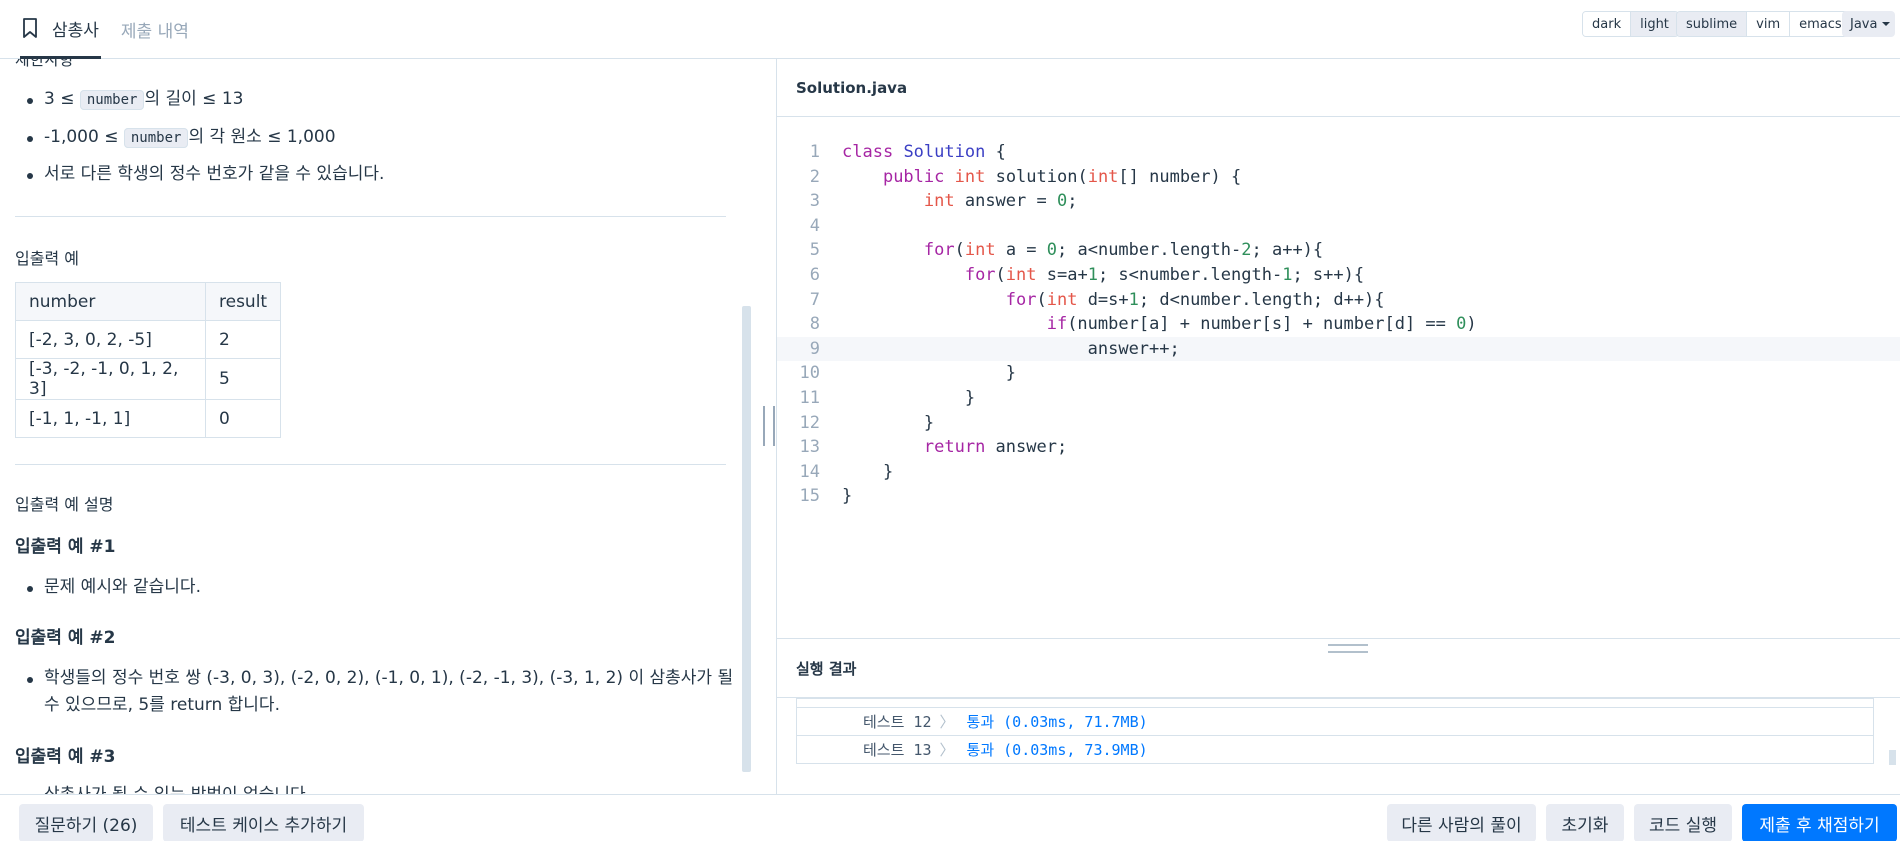 The image size is (1900, 841). What do you see at coordinates (814, 225) in the screenshot?
I see `code-line: 4` at bounding box center [814, 225].